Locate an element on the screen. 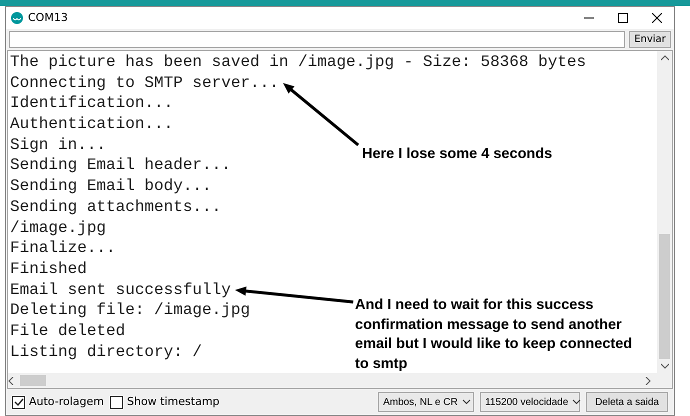  dropdown: 115200 velocidade is located at coordinates (530, 402).